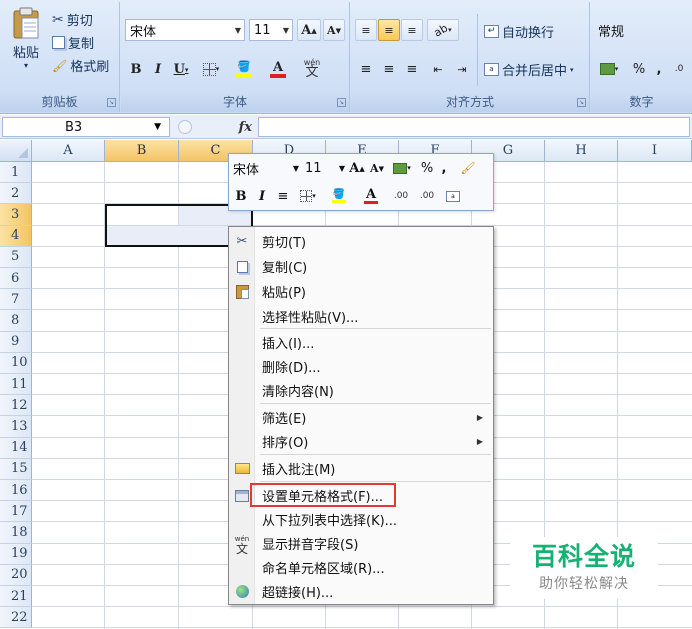 The image size is (692, 629). I want to click on paste-dropdown-icon: ▾, so click(26, 65).